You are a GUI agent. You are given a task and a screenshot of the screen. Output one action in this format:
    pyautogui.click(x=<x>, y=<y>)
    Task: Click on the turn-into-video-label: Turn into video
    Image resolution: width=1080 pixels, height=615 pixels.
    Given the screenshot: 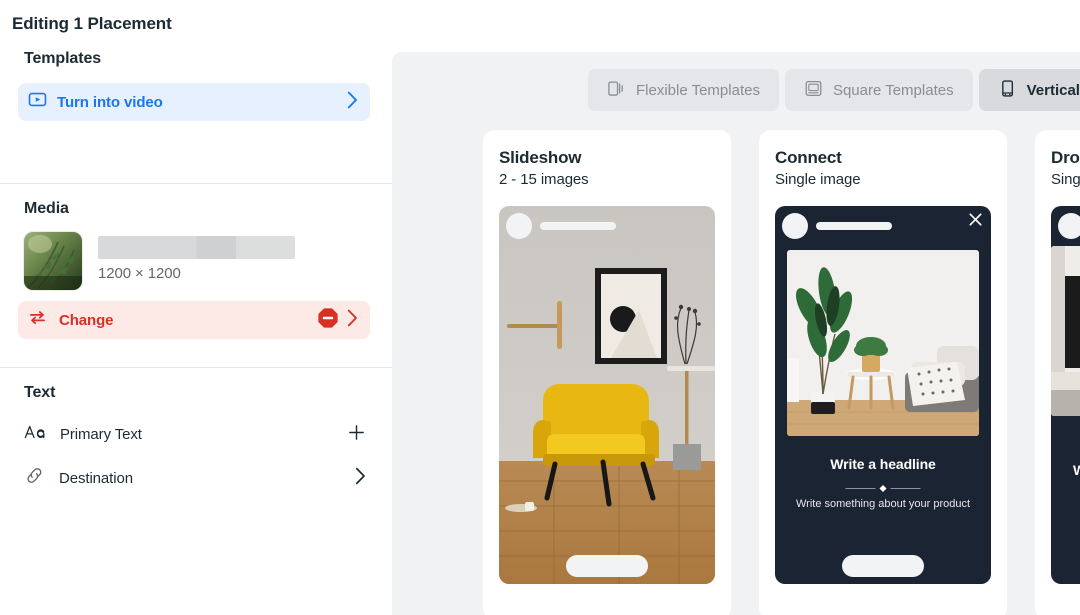 What is the action you would take?
    pyautogui.click(x=110, y=102)
    